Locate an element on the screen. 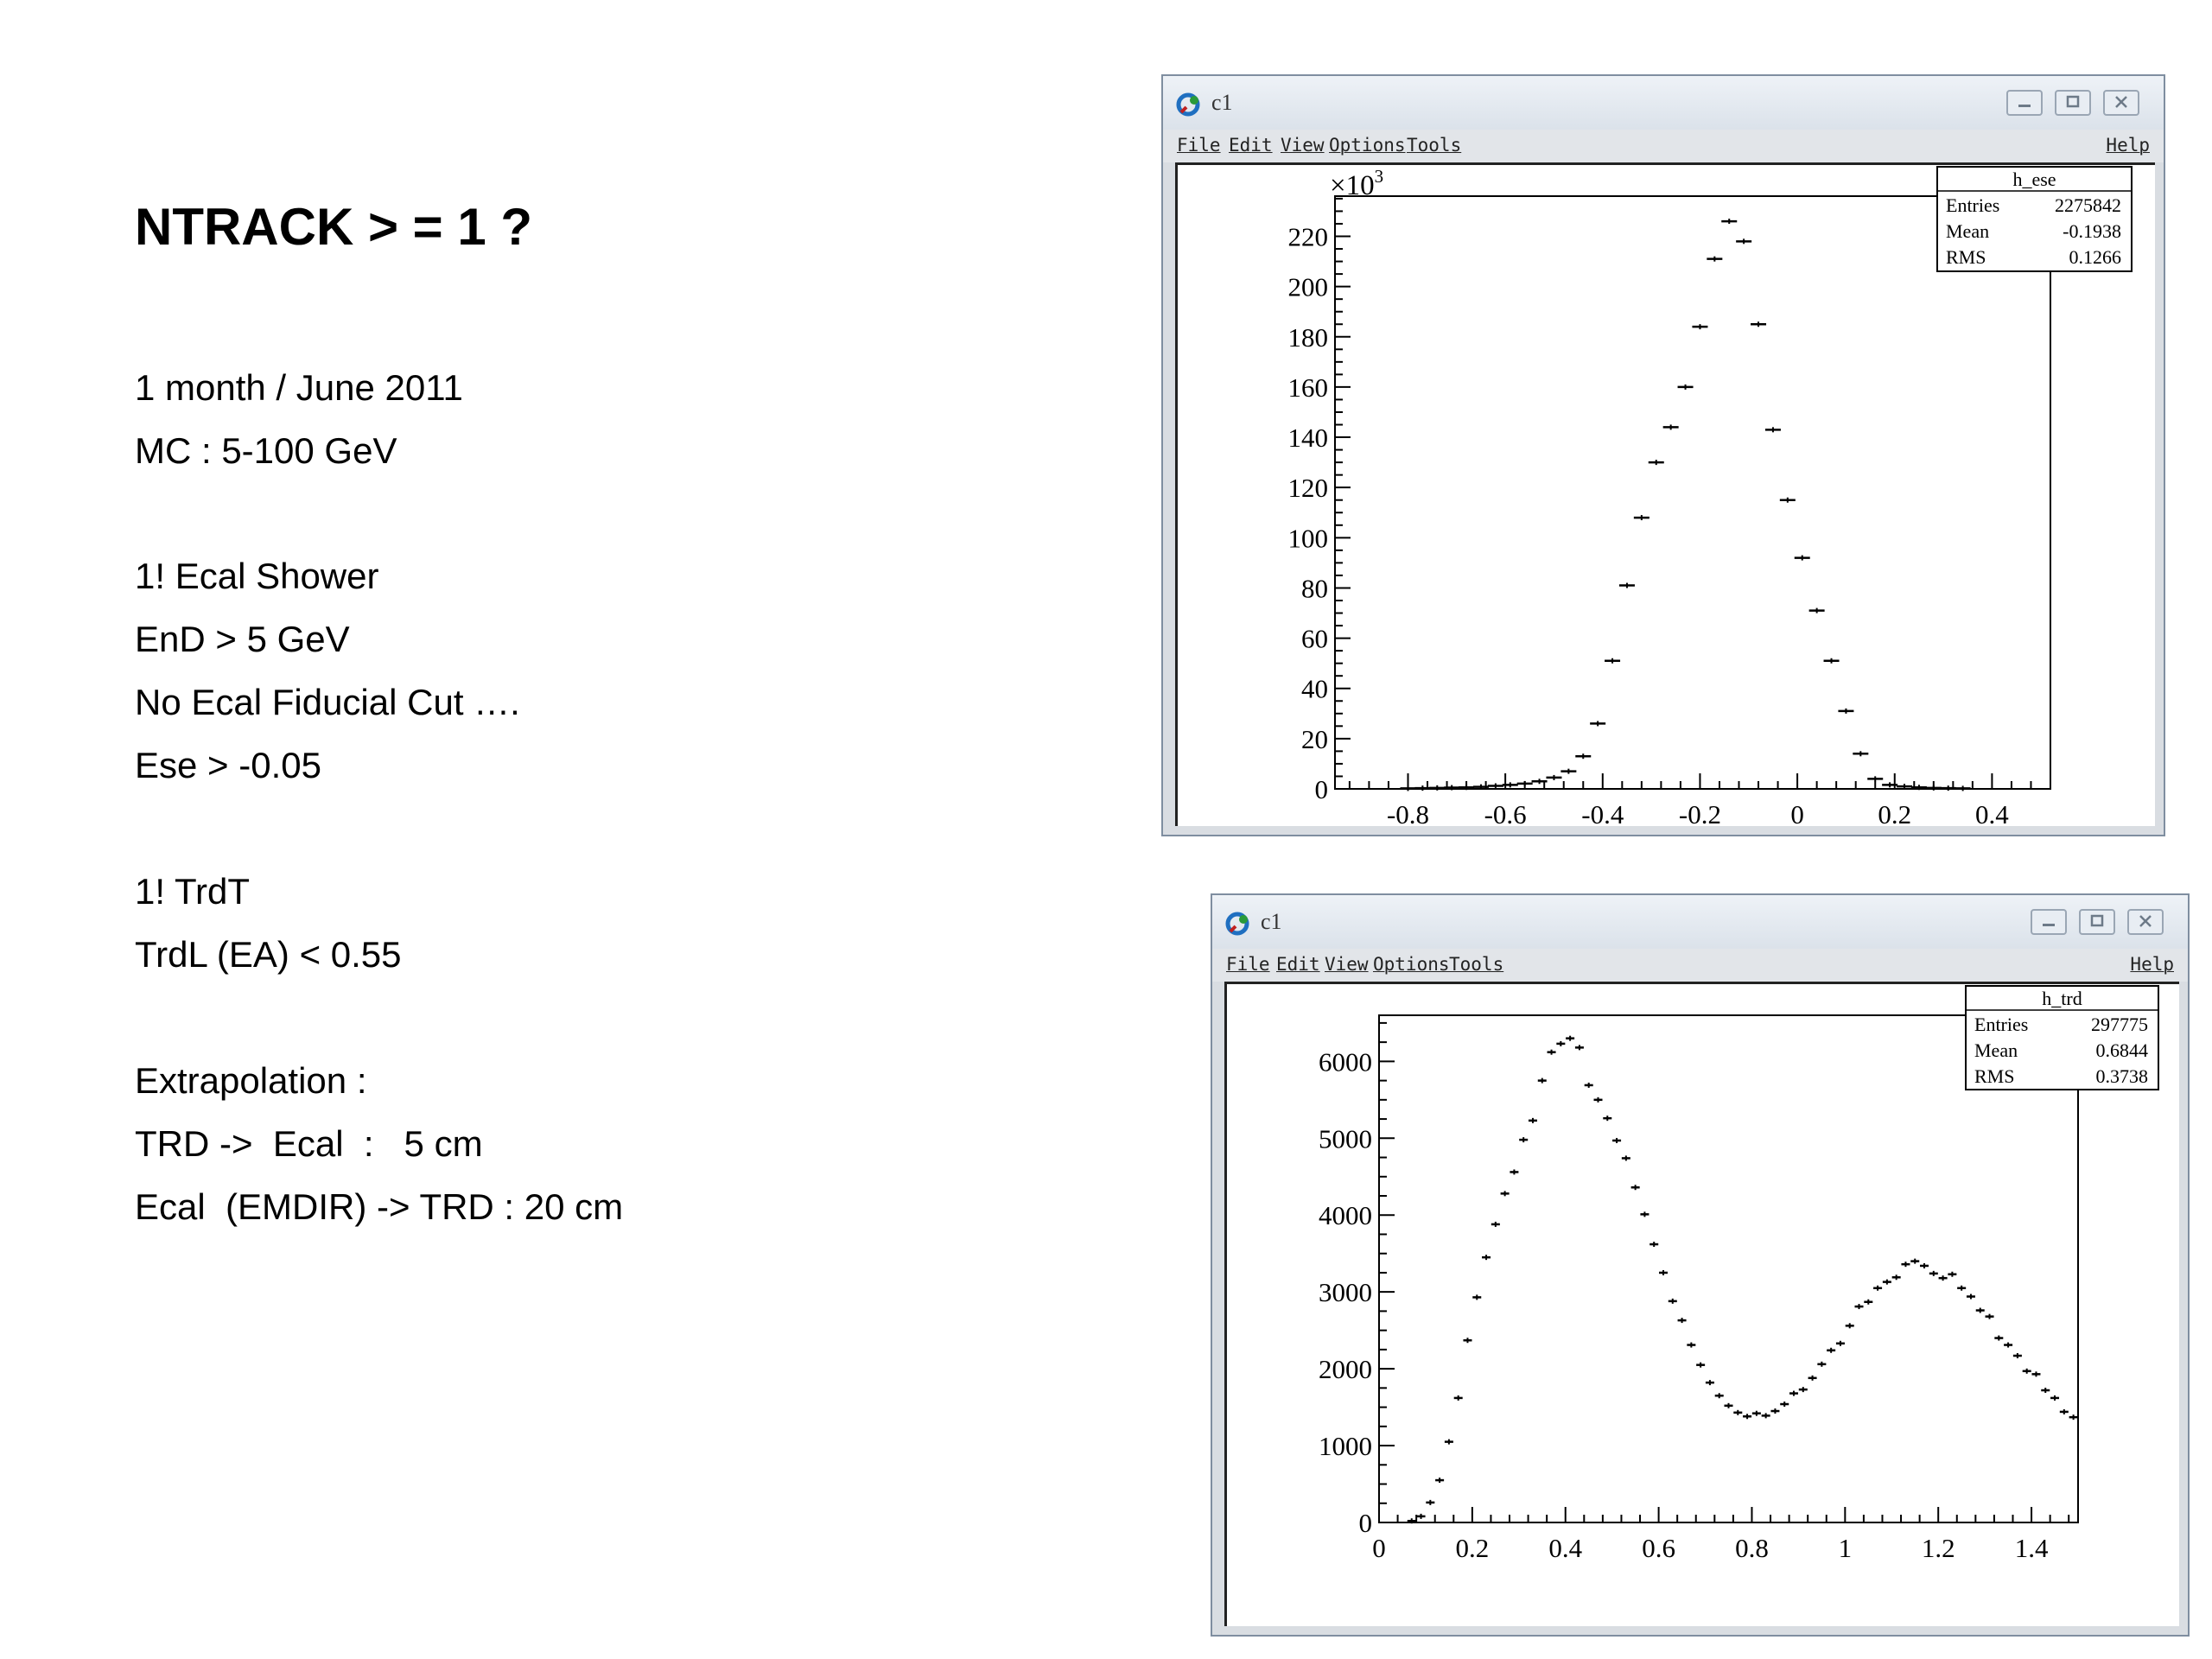 Image resolution: width=2212 pixels, height=1659 pixels. x-tick-label: 1 is located at coordinates (1846, 1548).